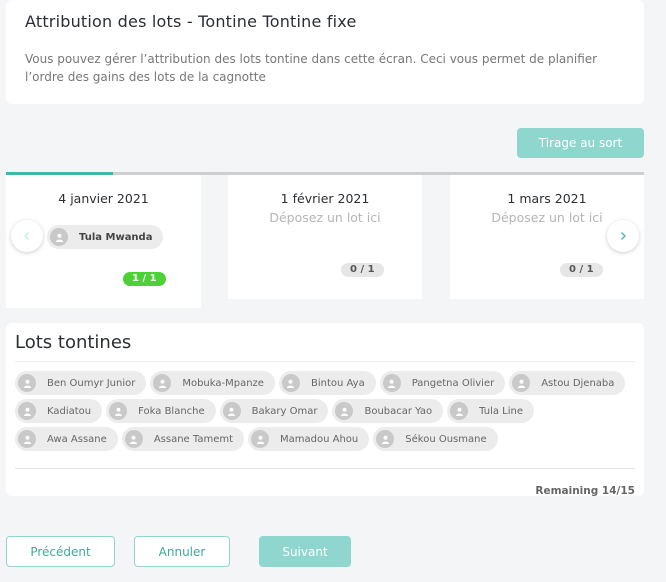 The height and width of the screenshot is (582, 666). I want to click on member-chip: Ben Oumyr Junior, so click(81, 383).